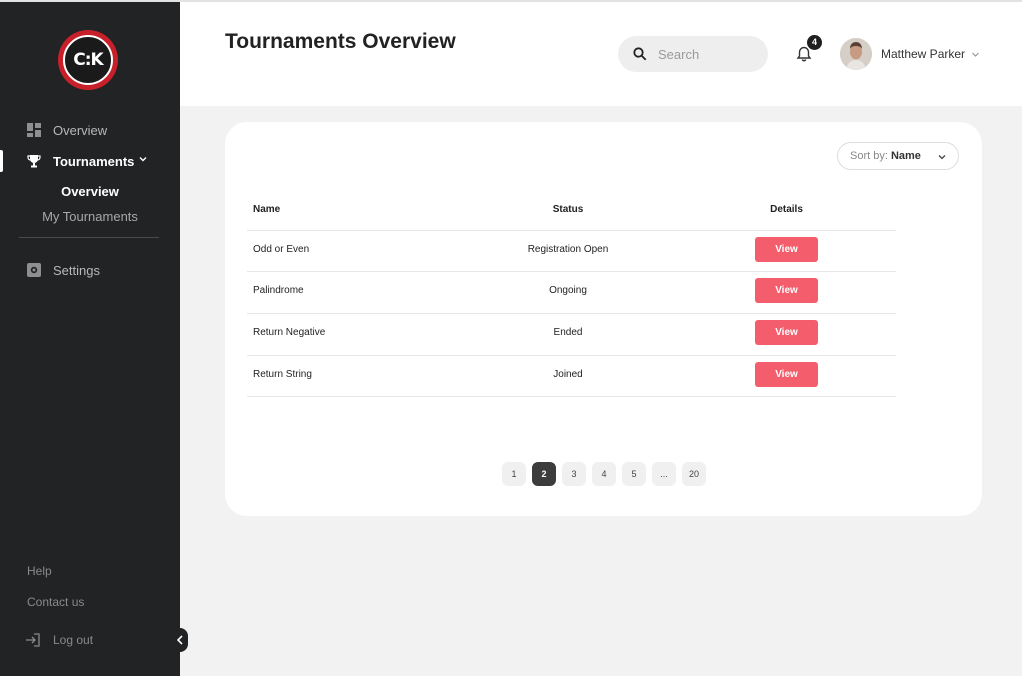 The image size is (1022, 676). I want to click on page-button-4: 4, so click(604, 474).